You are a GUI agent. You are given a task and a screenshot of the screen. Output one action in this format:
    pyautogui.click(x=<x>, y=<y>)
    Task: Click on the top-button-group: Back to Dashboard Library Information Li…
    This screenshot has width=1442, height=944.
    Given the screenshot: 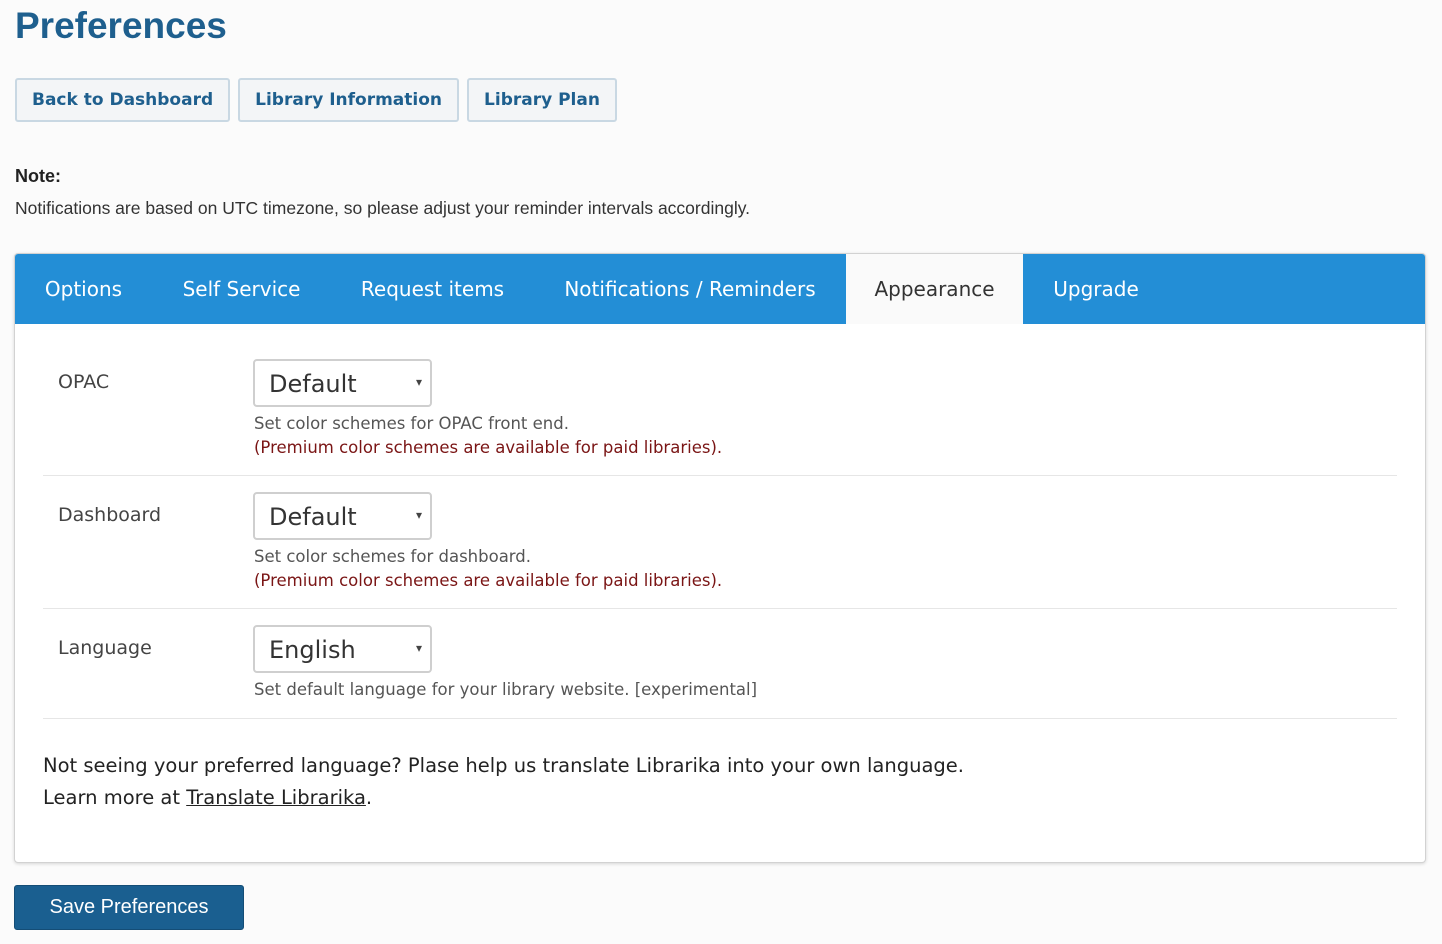 What is the action you would take?
    pyautogui.click(x=316, y=100)
    